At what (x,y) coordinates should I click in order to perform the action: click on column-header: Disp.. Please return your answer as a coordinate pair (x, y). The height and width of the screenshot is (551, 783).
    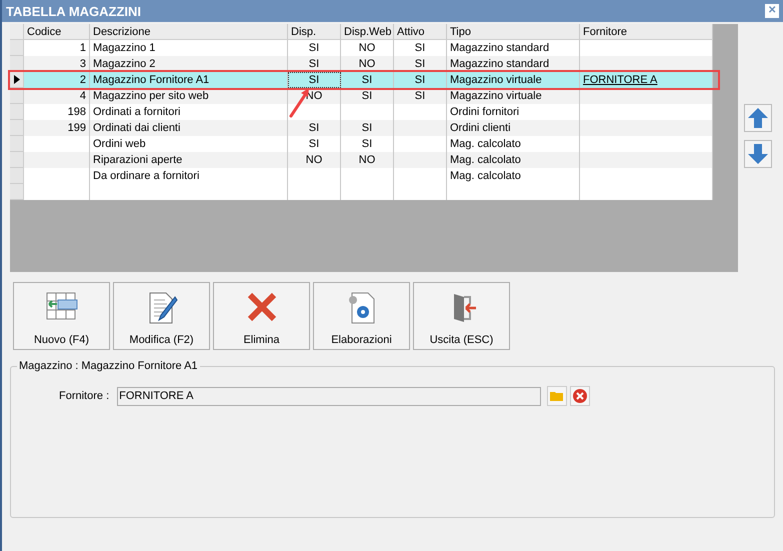
    Looking at the image, I should click on (314, 32).